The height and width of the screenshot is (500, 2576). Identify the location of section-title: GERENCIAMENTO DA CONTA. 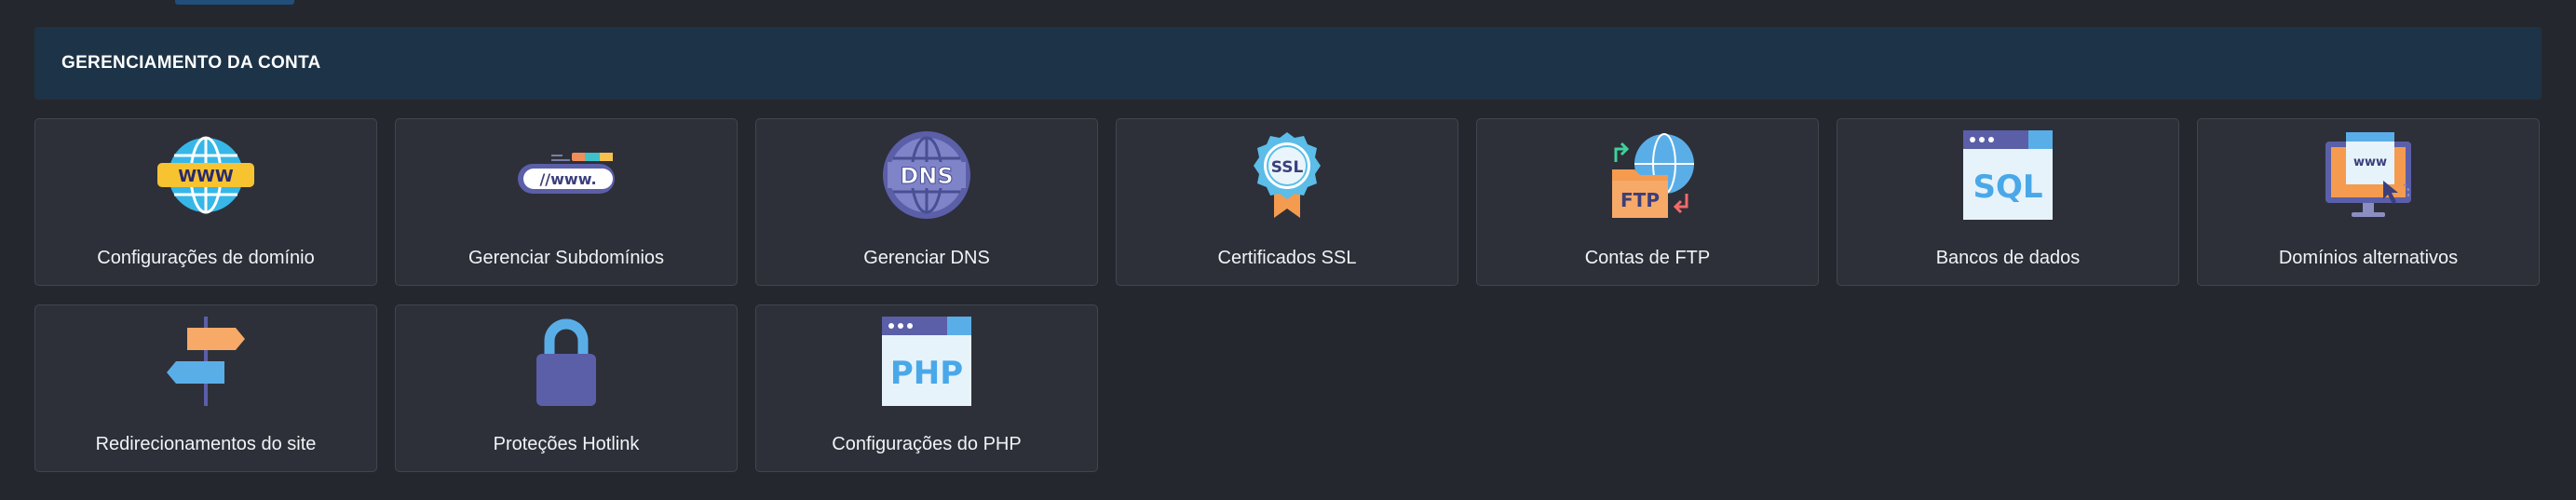
(191, 63).